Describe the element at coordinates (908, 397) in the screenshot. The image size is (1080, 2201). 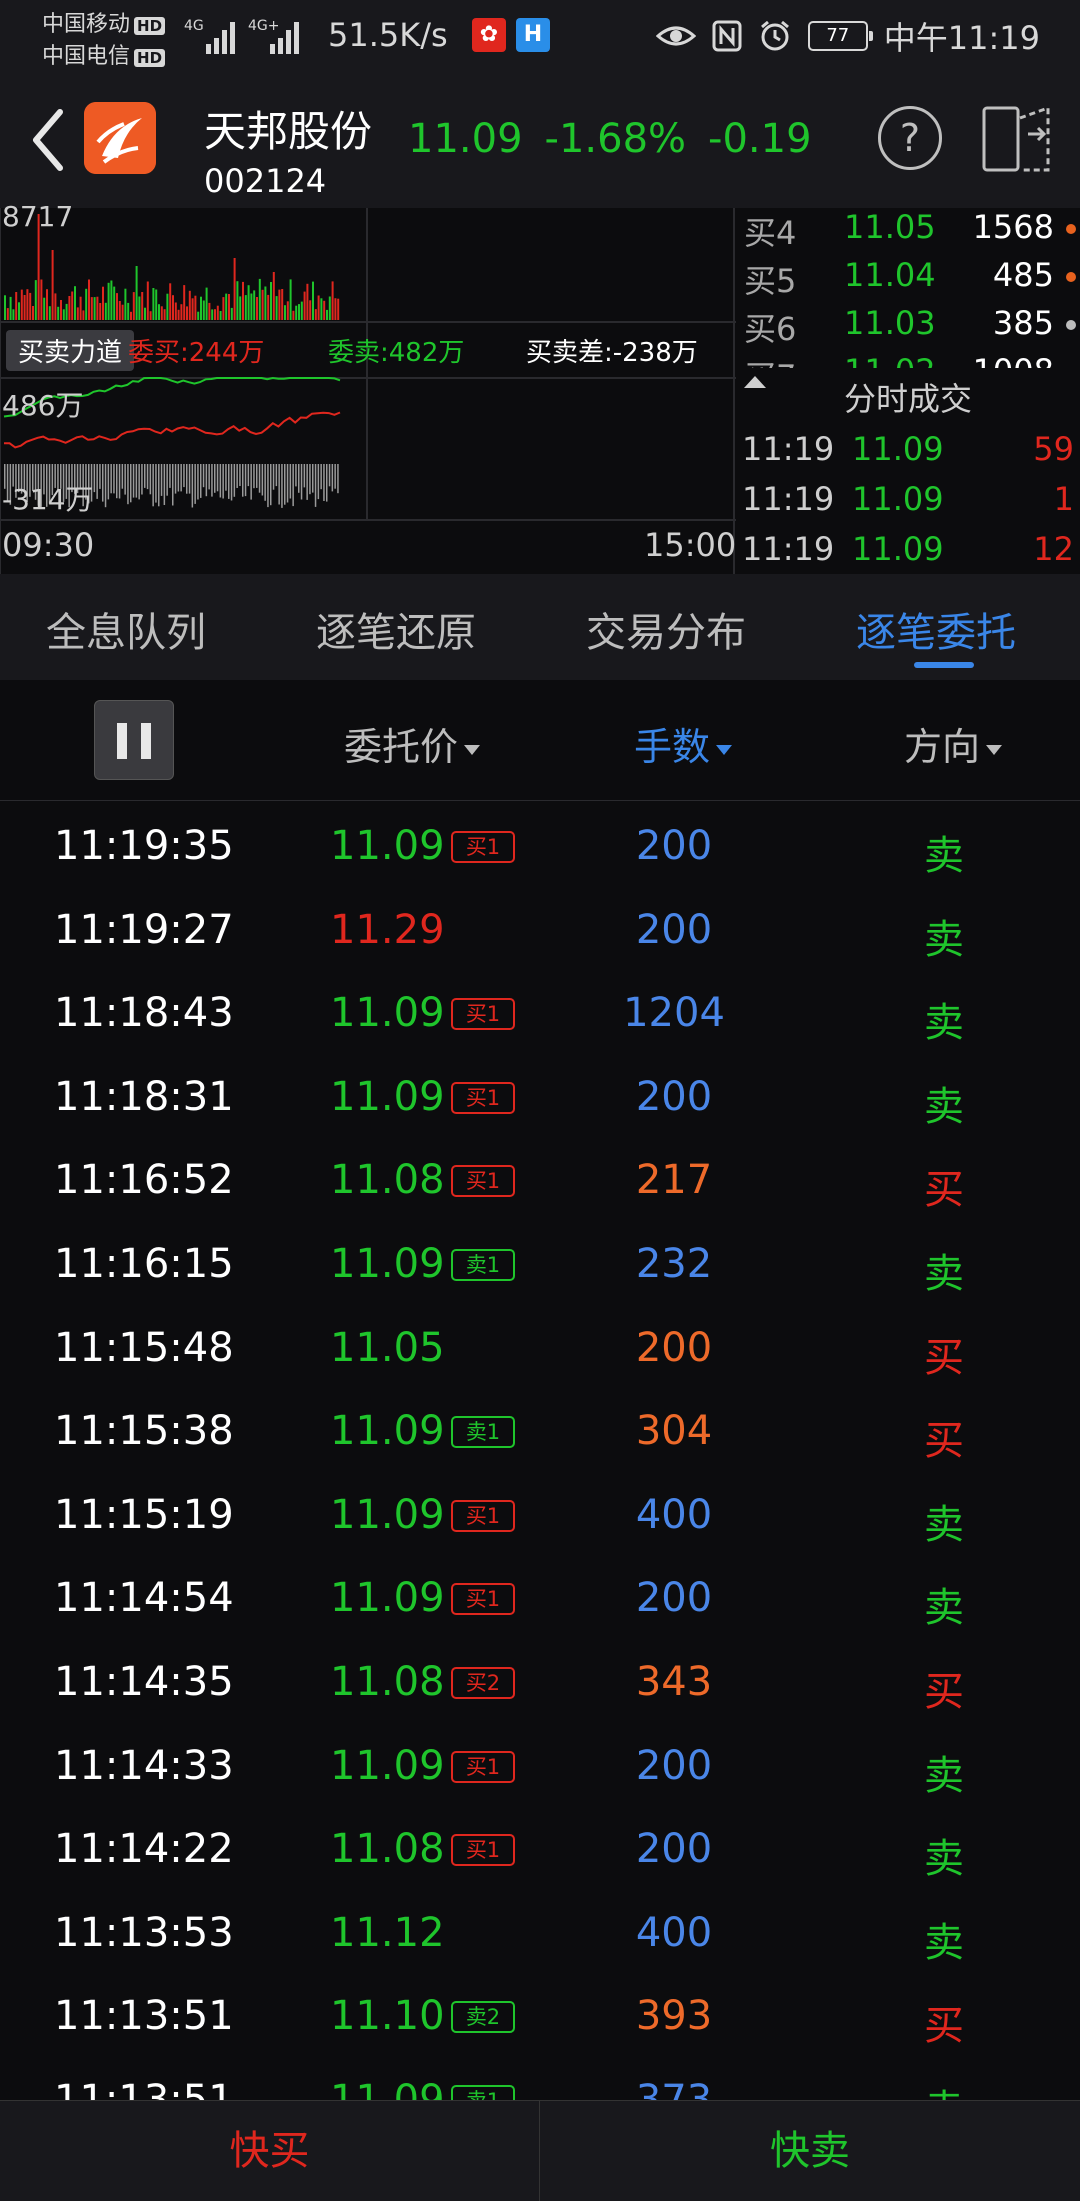
I see `trades-title: 分时成交` at that location.